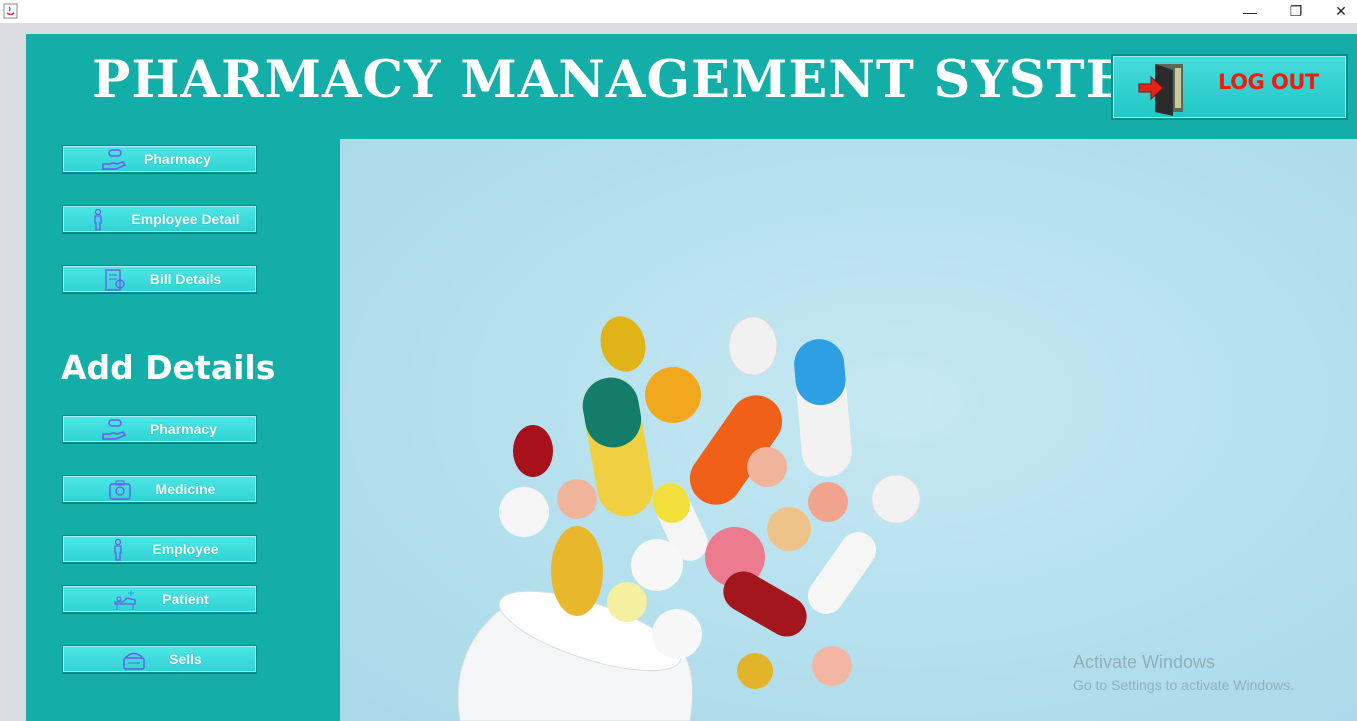 This screenshot has width=1357, height=721. I want to click on sidebar-item-employee-detail: Employee Detail, so click(159, 219).